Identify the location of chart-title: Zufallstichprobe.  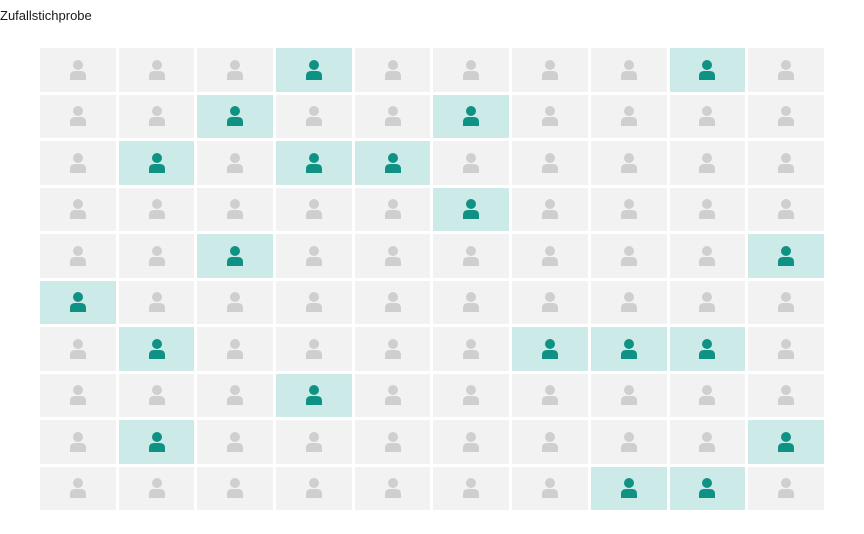
(46, 15).